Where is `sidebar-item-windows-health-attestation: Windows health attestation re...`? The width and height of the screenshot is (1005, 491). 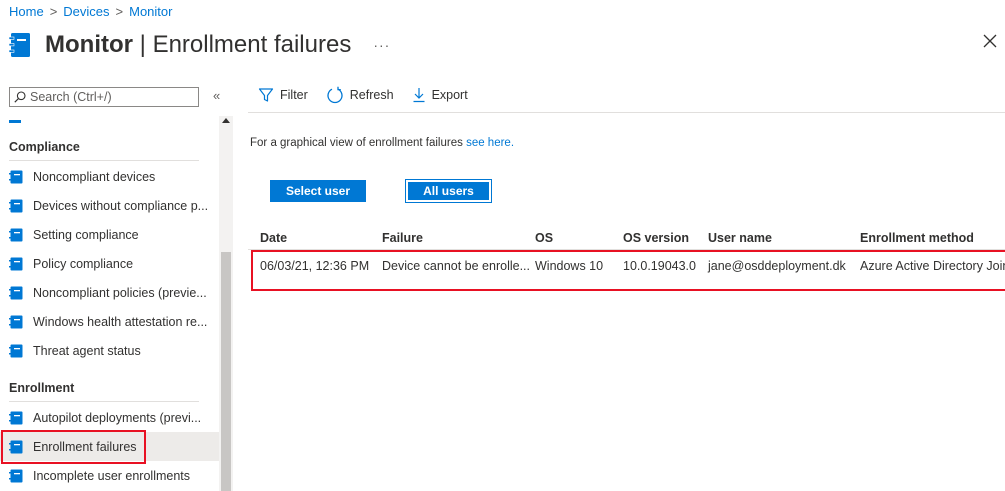 sidebar-item-windows-health-attestation: Windows health attestation re... is located at coordinates (109, 321).